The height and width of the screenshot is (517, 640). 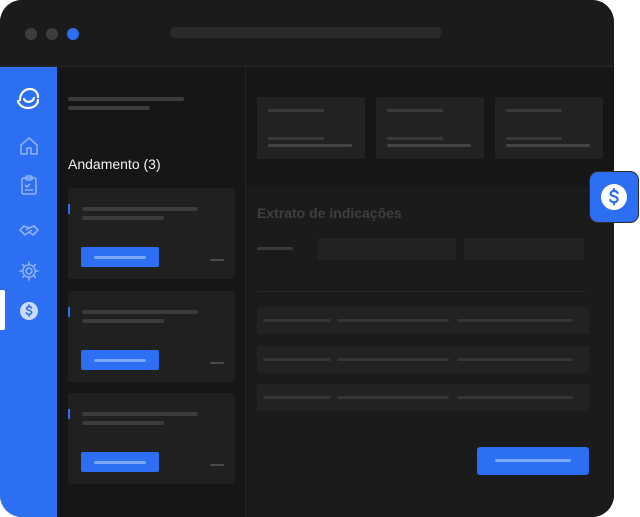 I want to click on gear-icon, so click(x=29, y=271).